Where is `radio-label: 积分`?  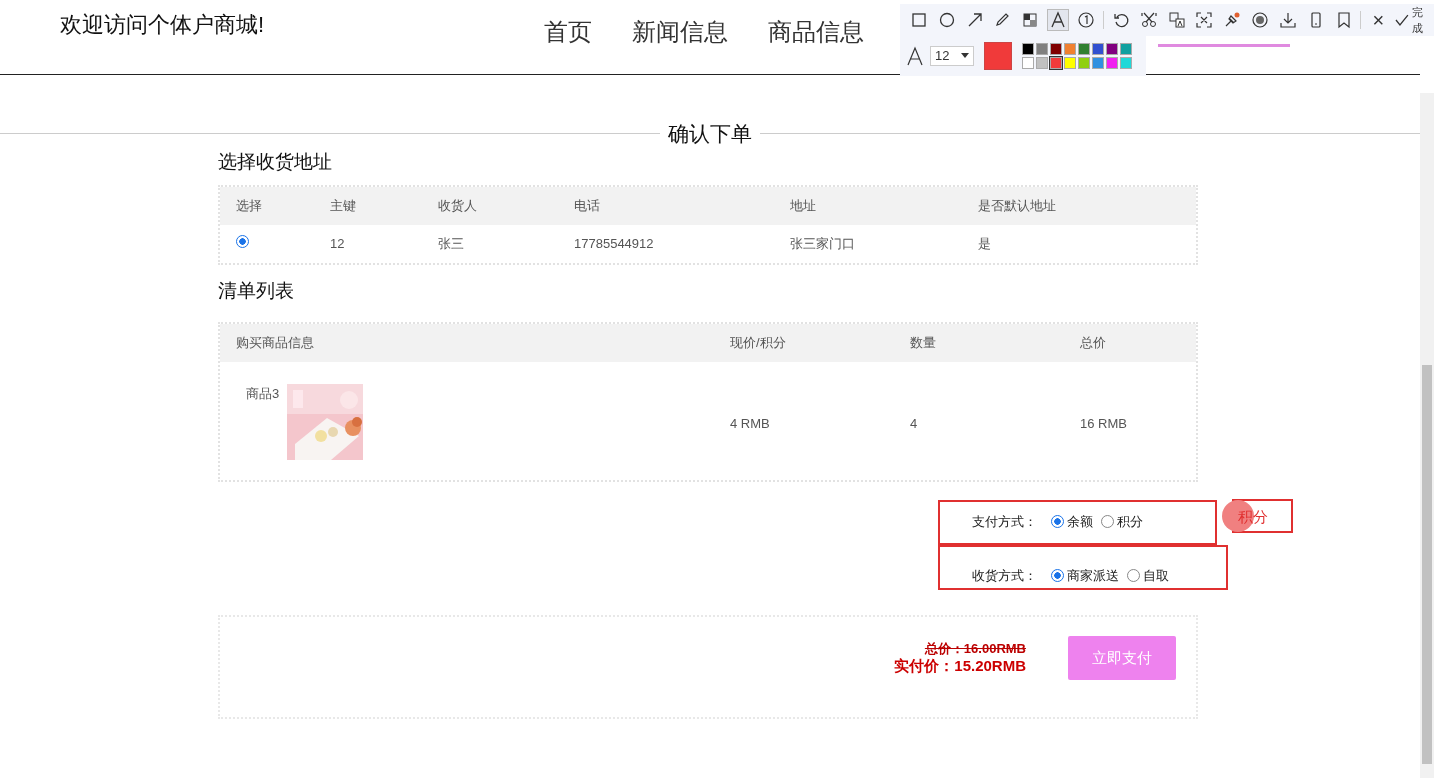 radio-label: 积分 is located at coordinates (1130, 522).